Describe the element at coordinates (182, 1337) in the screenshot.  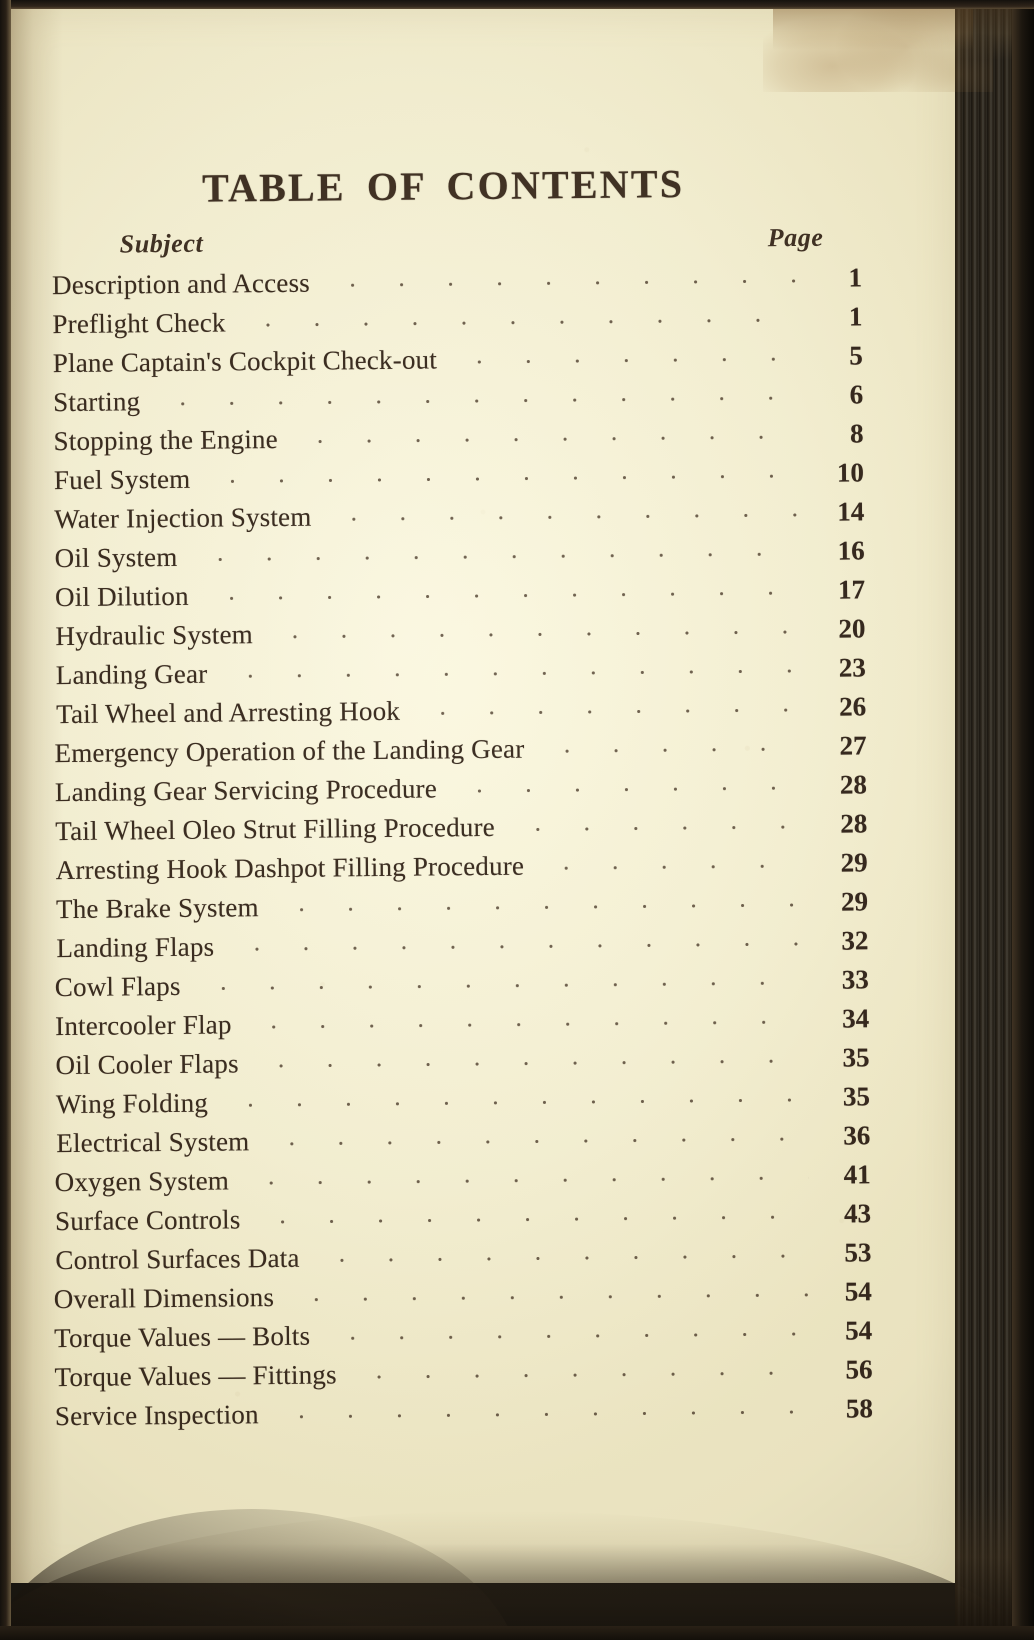
I see `toc-entry-subject: Torque Values — Bolts` at that location.